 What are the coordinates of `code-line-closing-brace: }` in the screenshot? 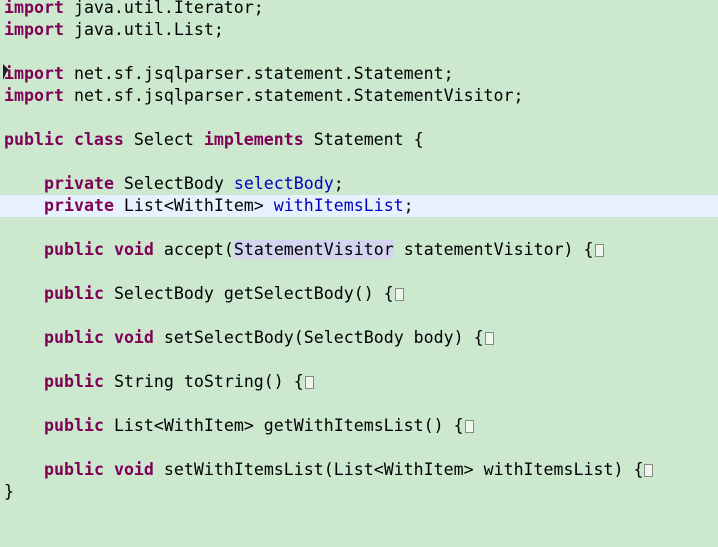 It's located at (359, 492).